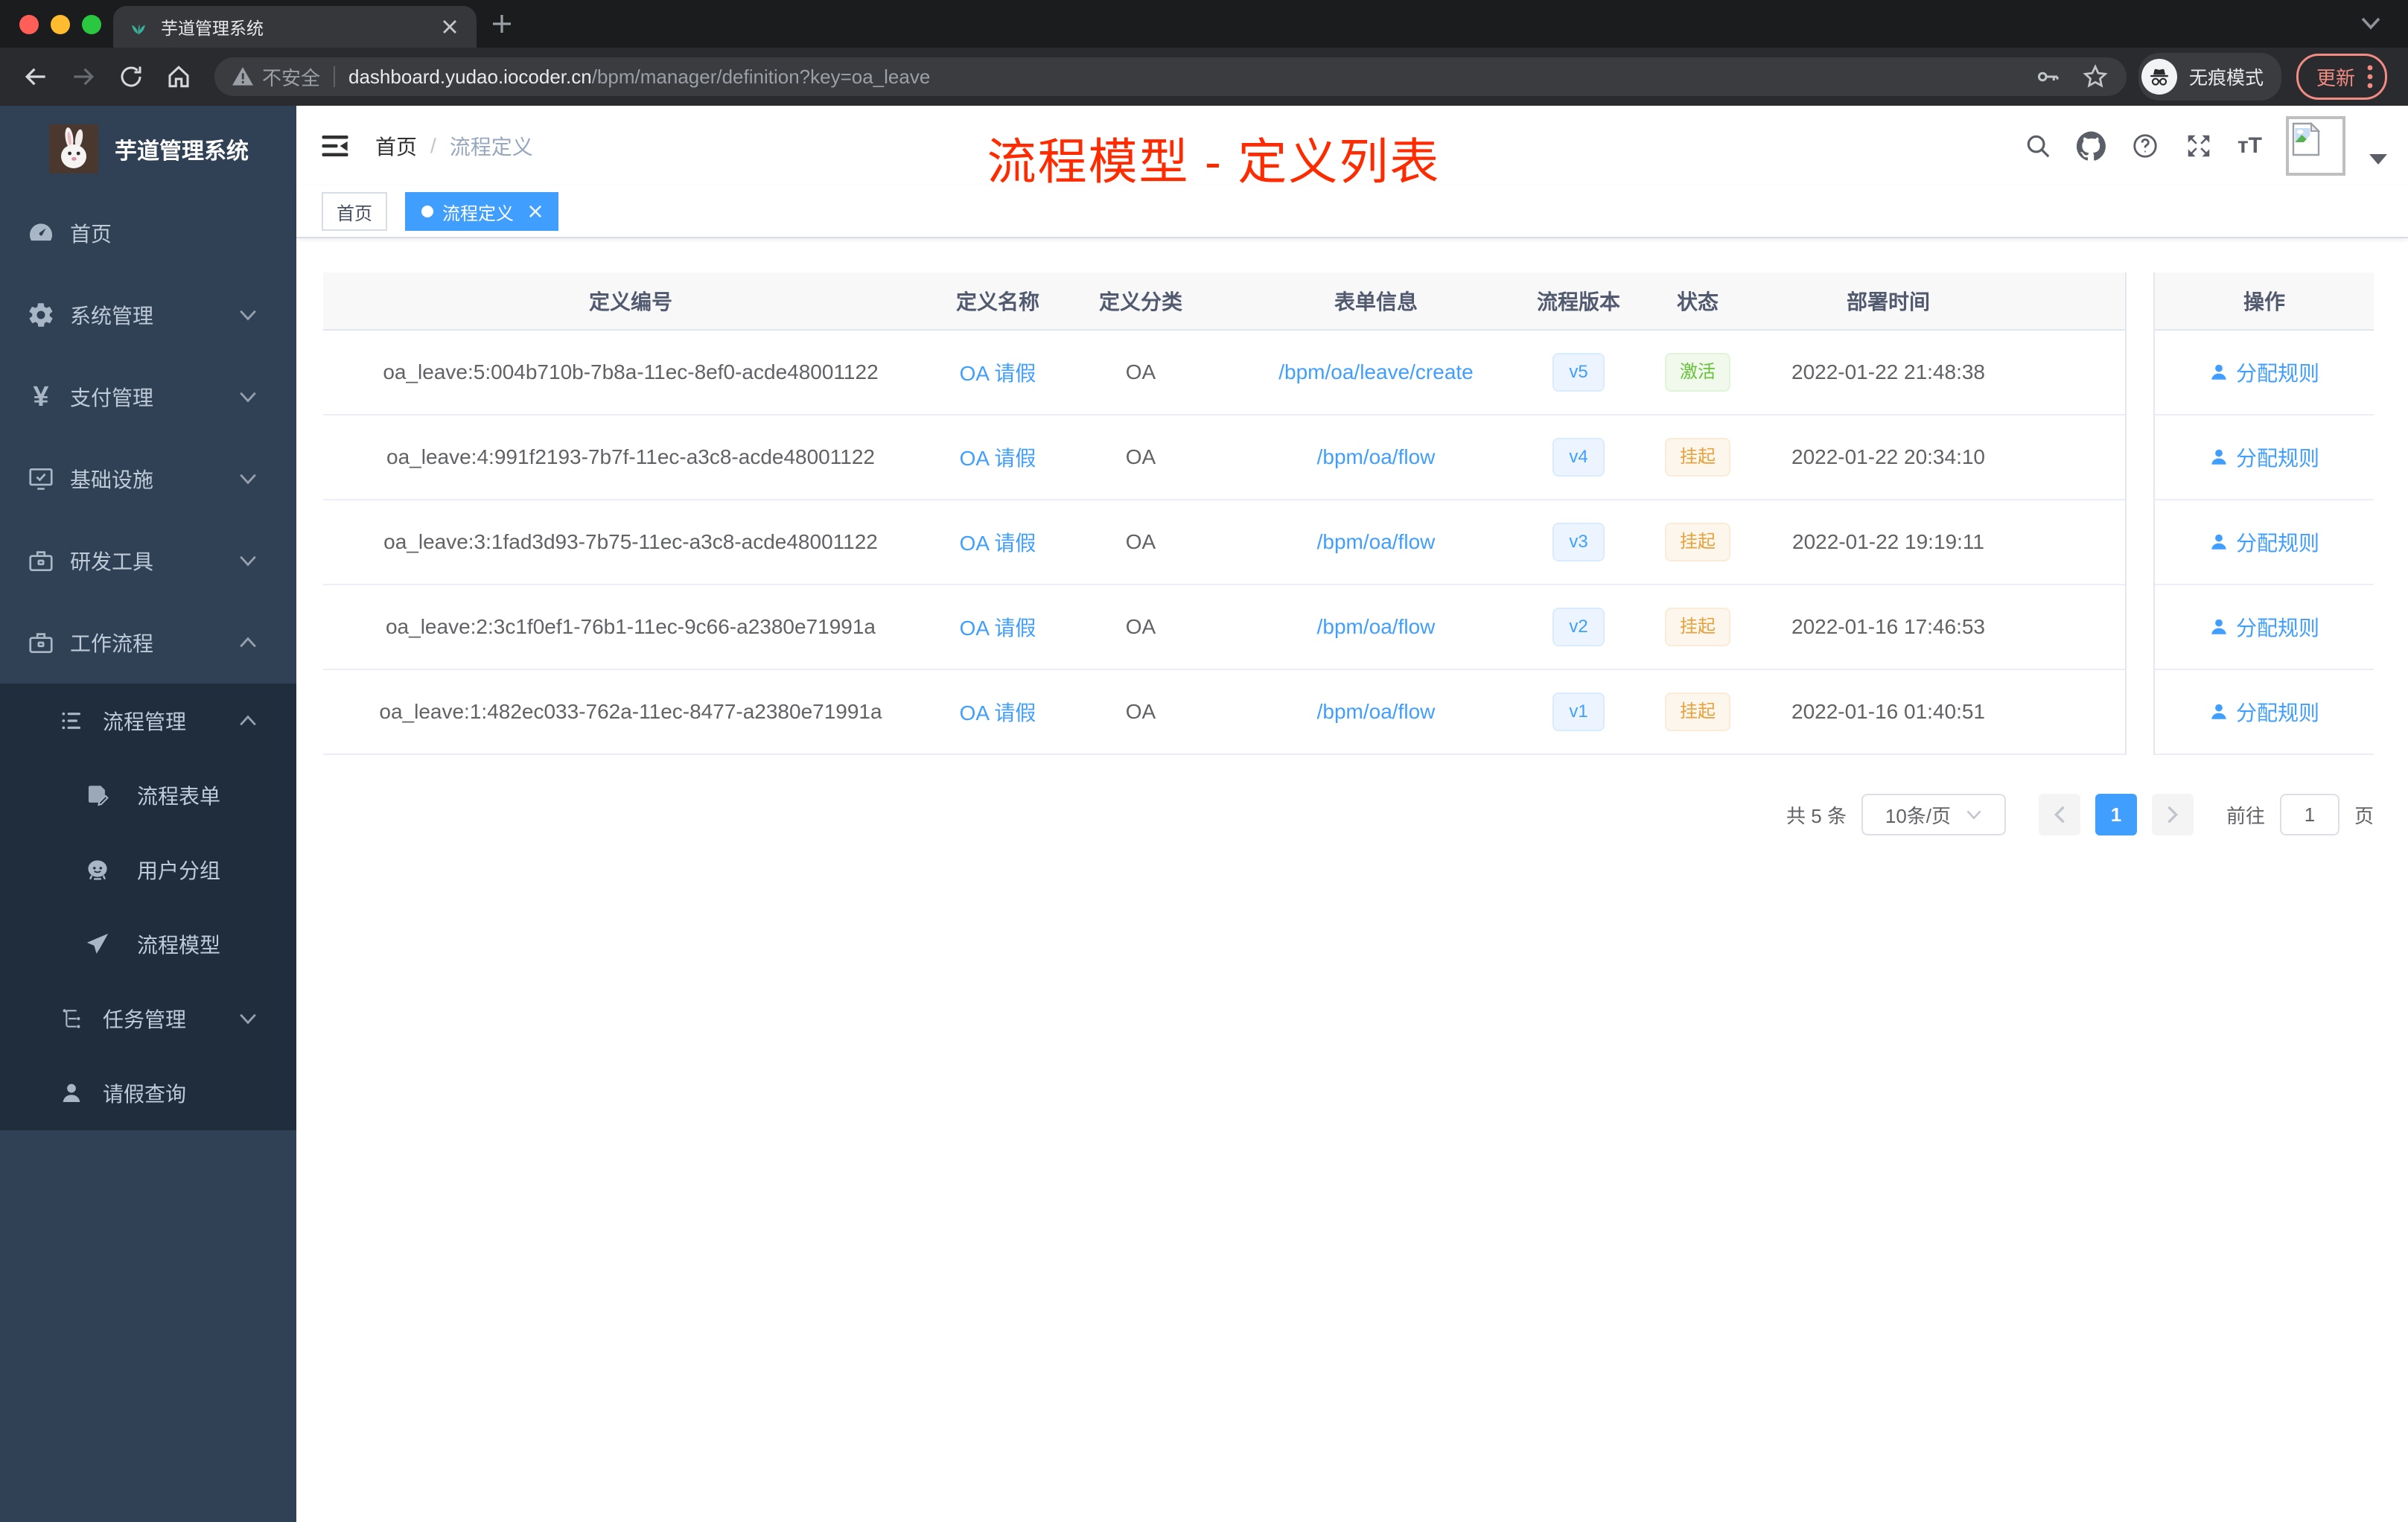 This screenshot has height=1522, width=2408. What do you see at coordinates (60, 24) in the screenshot?
I see `minimize-window-button` at bounding box center [60, 24].